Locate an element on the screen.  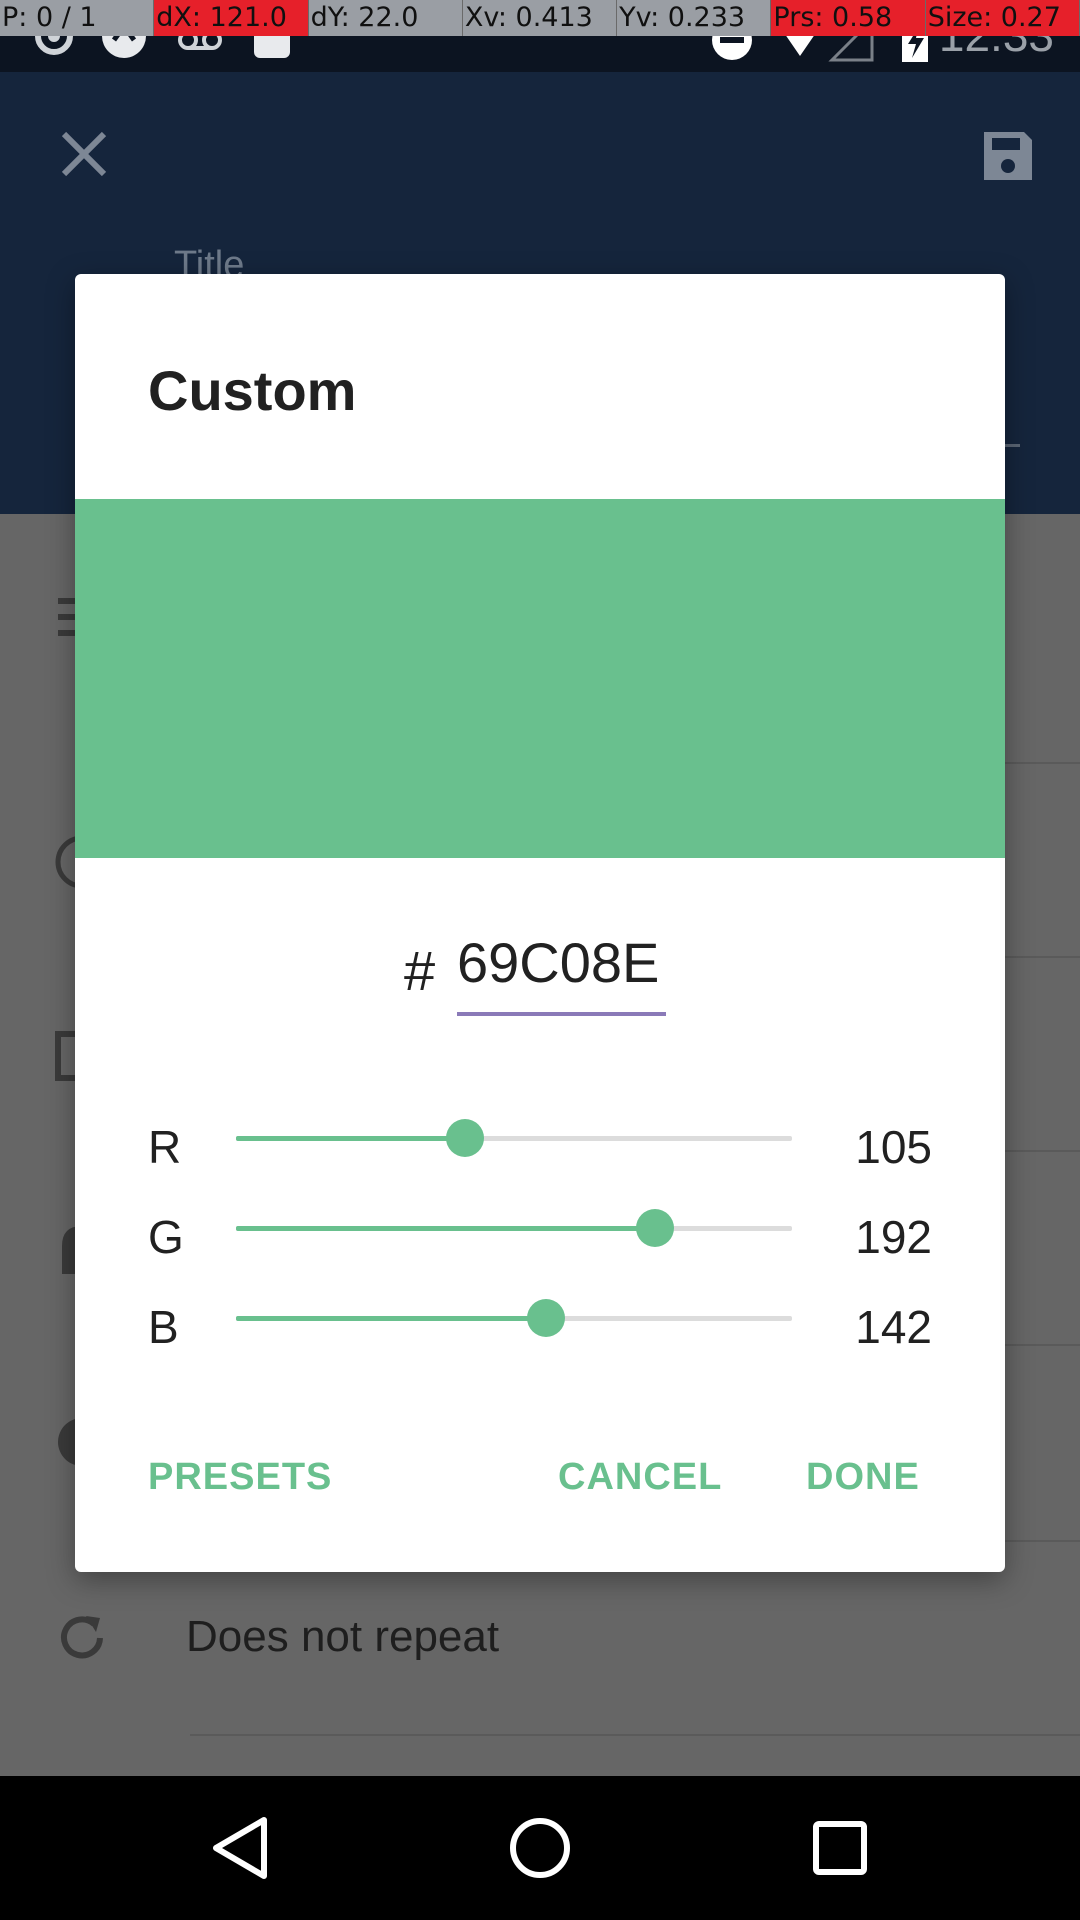
back-icon is located at coordinates (242, 1848).